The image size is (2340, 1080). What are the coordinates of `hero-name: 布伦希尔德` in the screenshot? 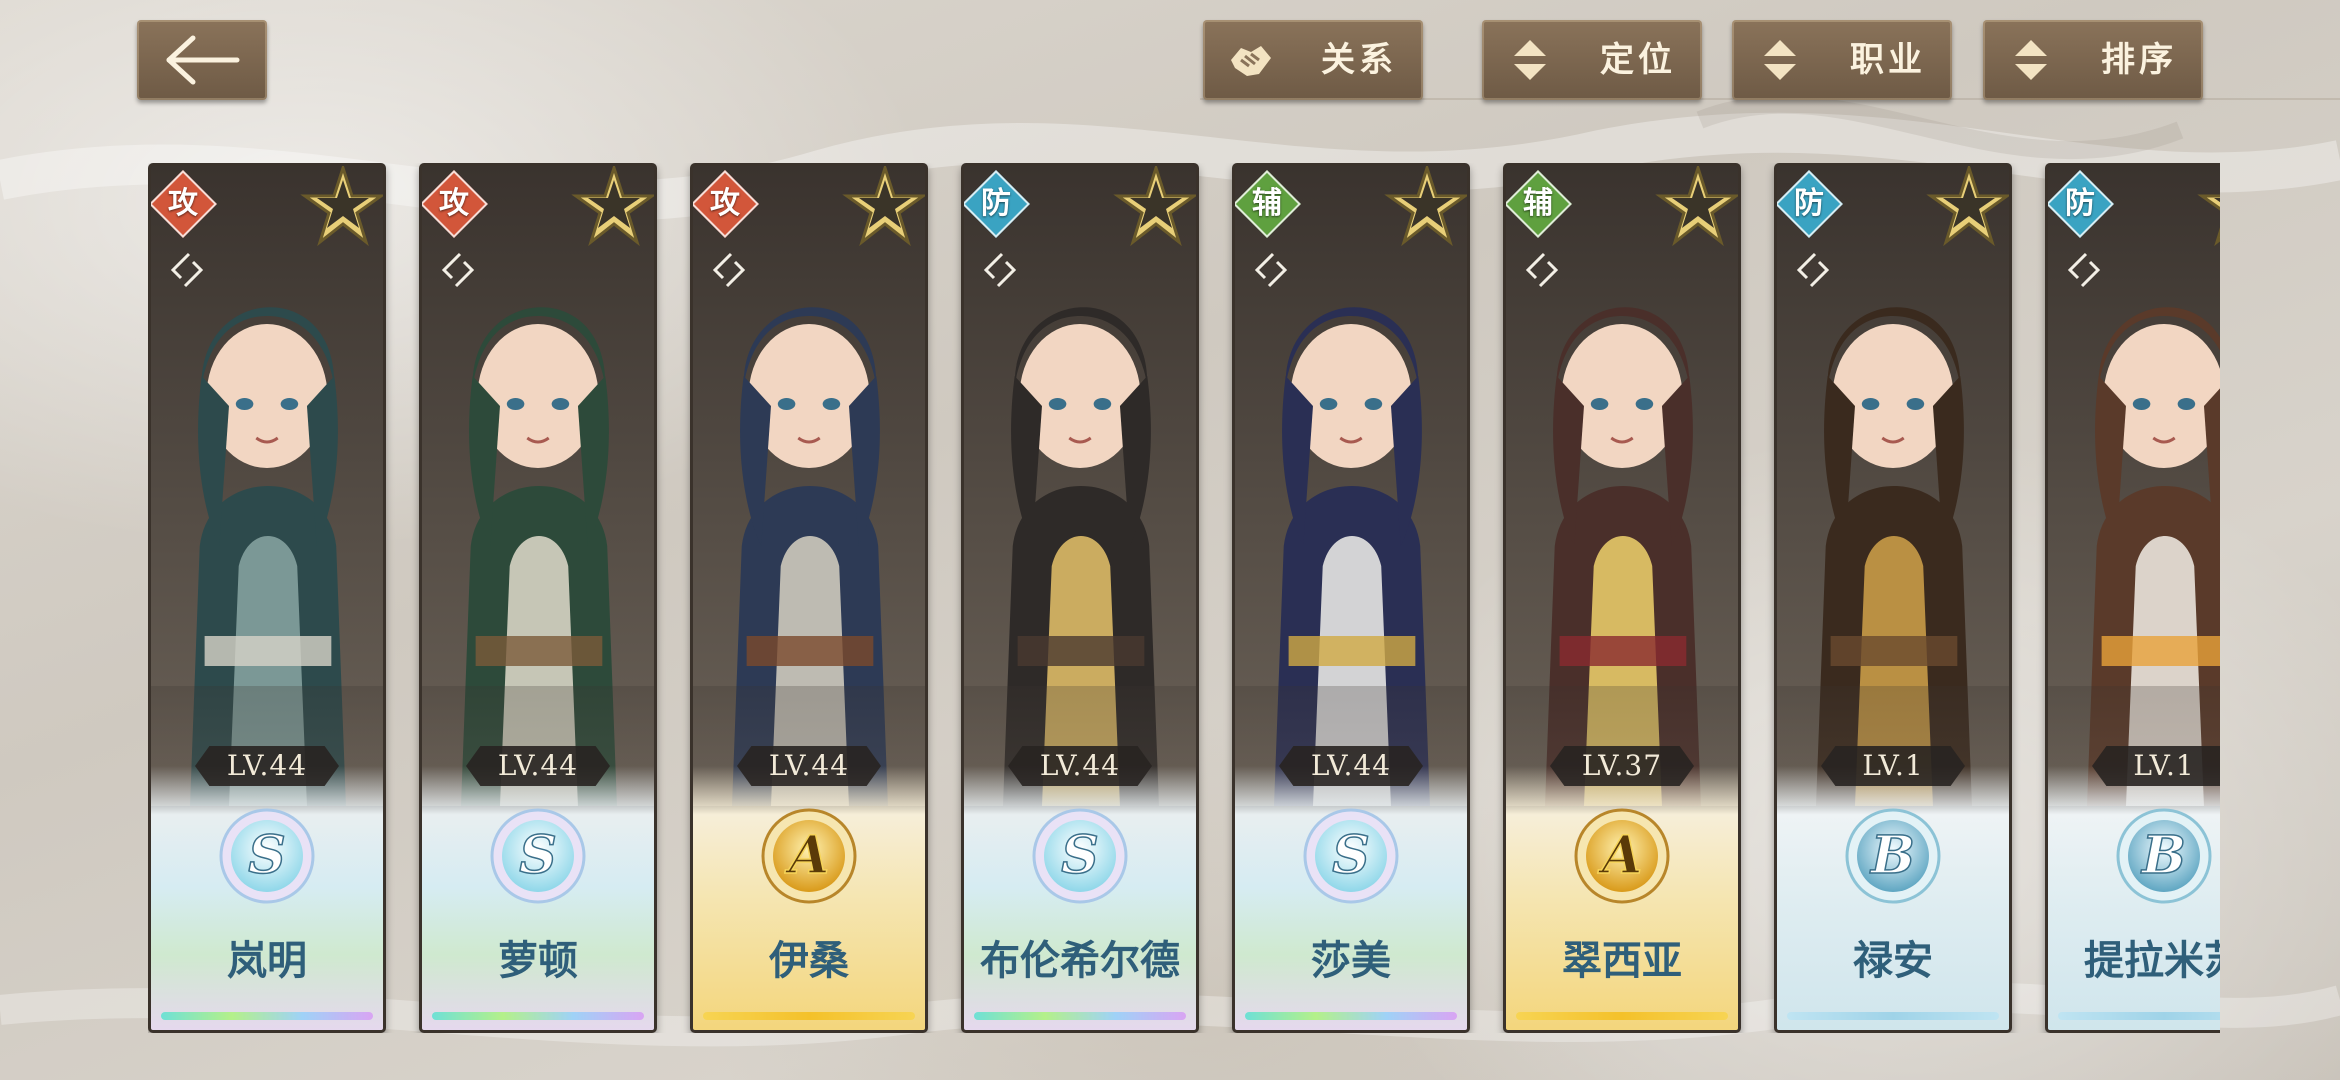 It's located at (1080, 960).